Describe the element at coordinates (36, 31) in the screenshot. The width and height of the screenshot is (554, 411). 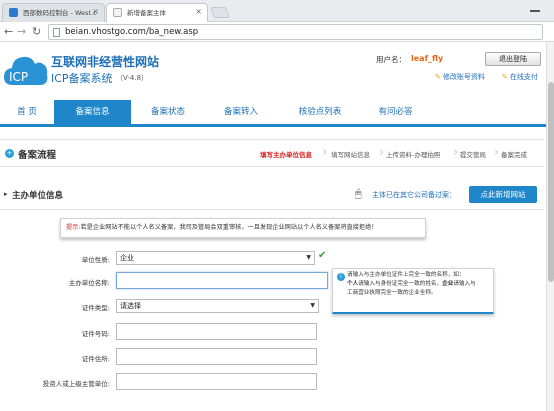
I see `reload-icon: ↻` at that location.